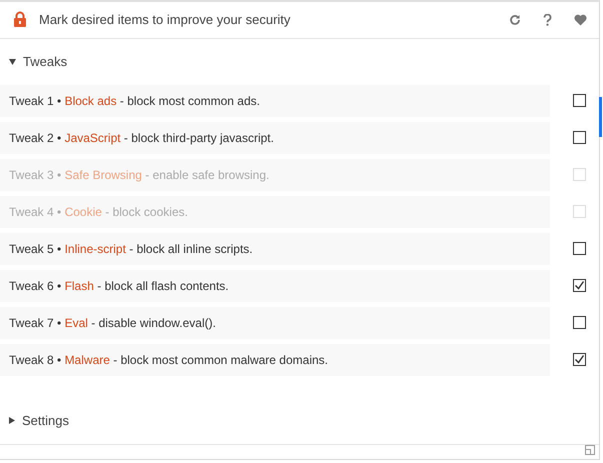 This screenshot has width=603, height=463. What do you see at coordinates (38, 62) in the screenshot?
I see `section-toggle: Tweaks` at bounding box center [38, 62].